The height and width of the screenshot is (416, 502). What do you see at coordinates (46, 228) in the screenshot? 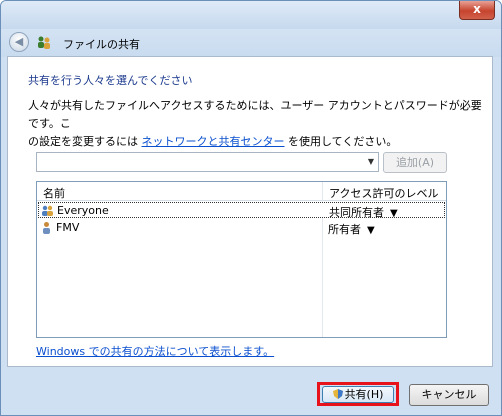
I see `user-icon` at bounding box center [46, 228].